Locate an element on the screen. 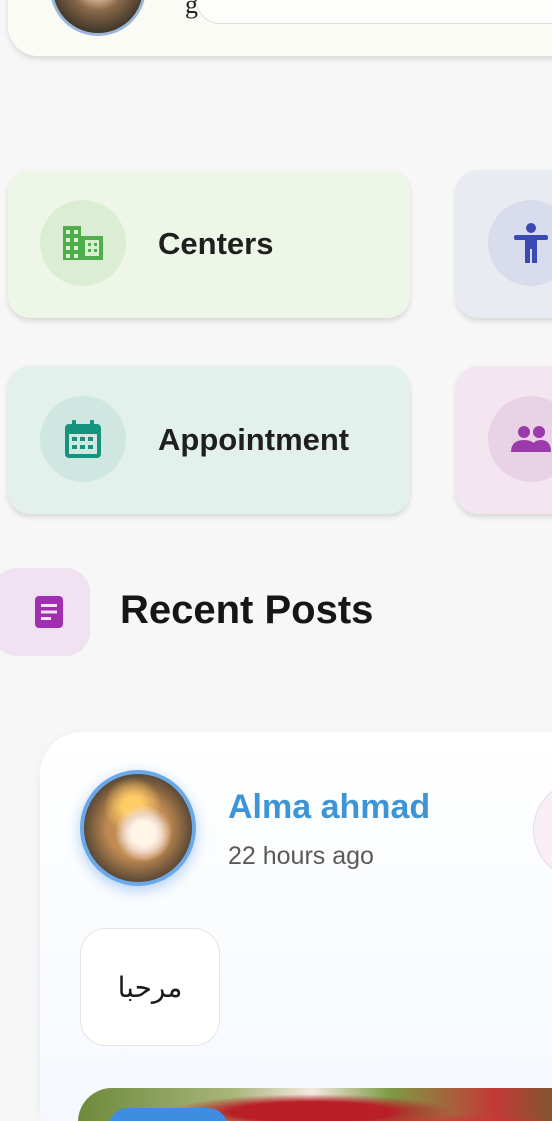  header-partial-text: g is located at coordinates (191, 9).